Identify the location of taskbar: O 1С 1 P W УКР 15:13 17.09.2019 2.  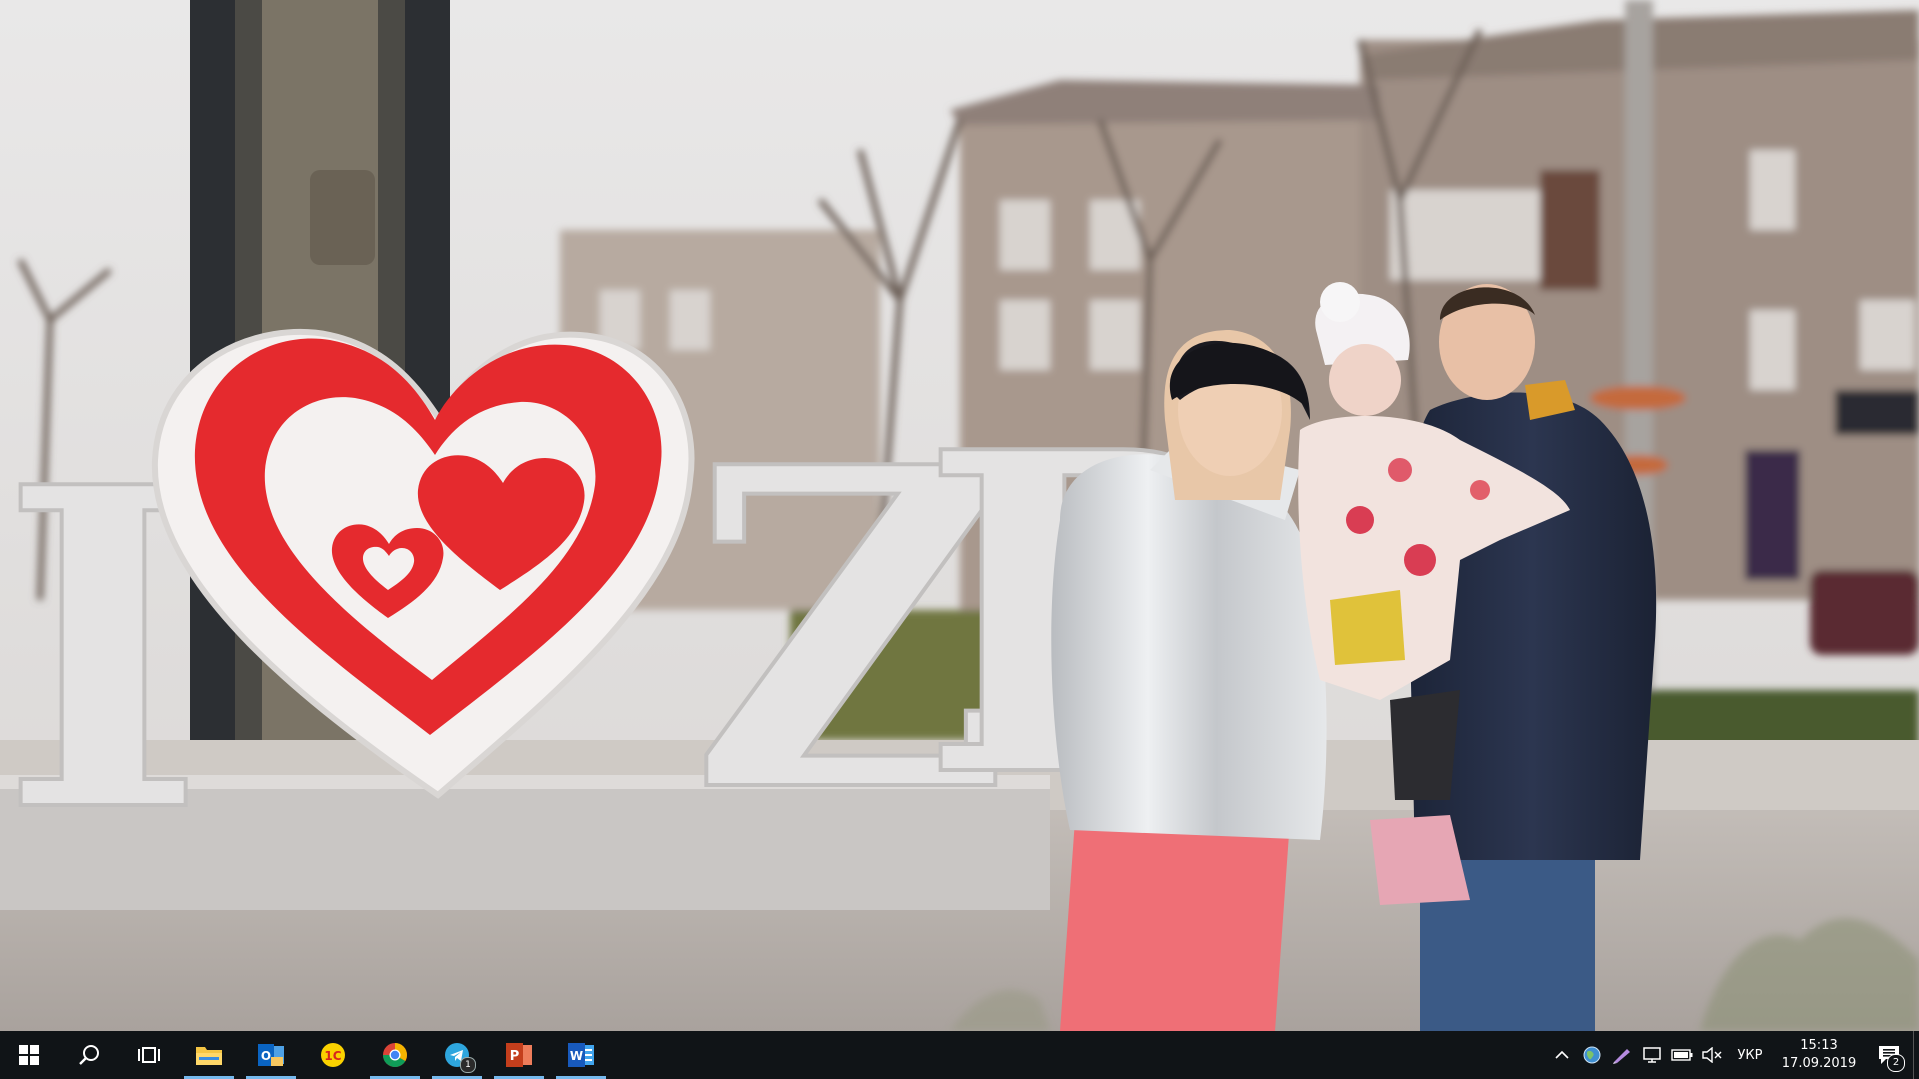
(959, 1055).